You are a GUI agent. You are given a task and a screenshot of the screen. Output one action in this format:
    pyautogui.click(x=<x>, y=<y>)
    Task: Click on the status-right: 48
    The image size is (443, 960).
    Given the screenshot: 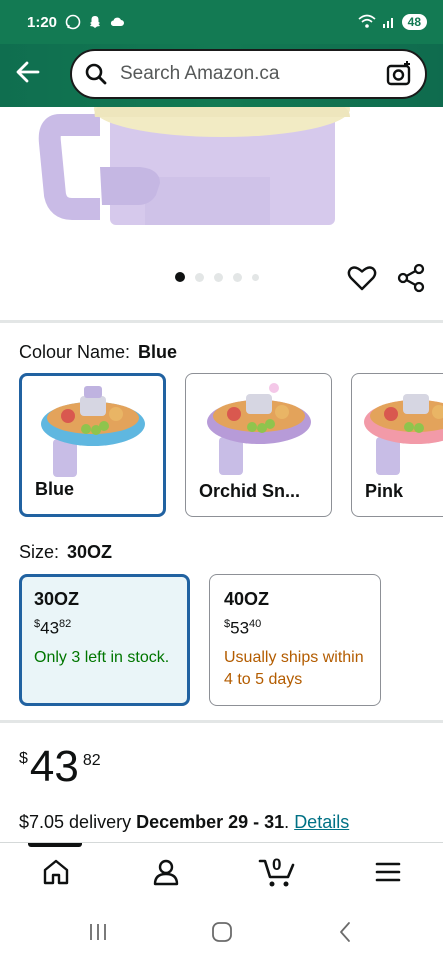 What is the action you would take?
    pyautogui.click(x=392, y=22)
    